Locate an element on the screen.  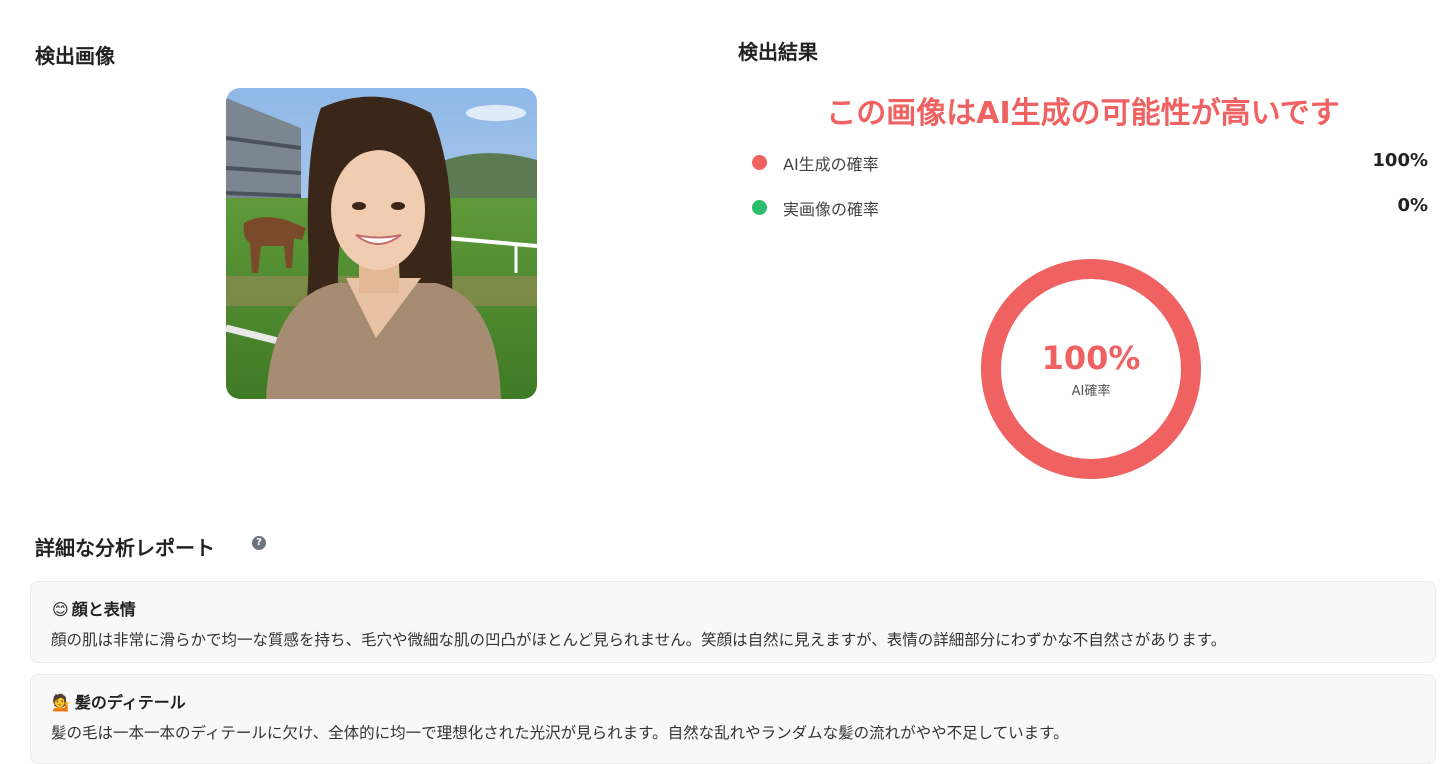
ai-status-dot is located at coordinates (759, 162).